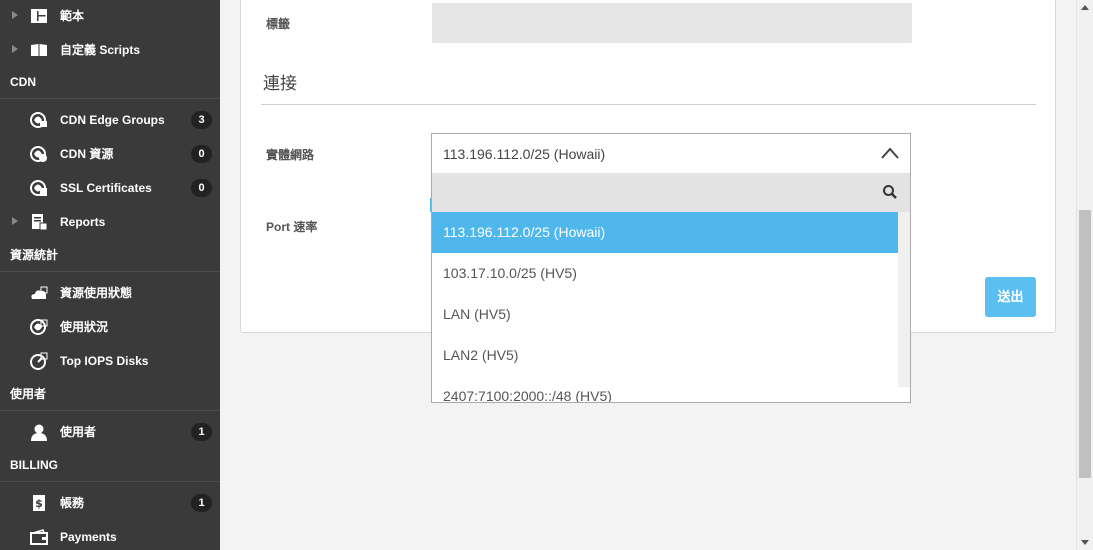 Image resolution: width=1093 pixels, height=550 pixels. I want to click on disk-gauge-icon, so click(39, 361).